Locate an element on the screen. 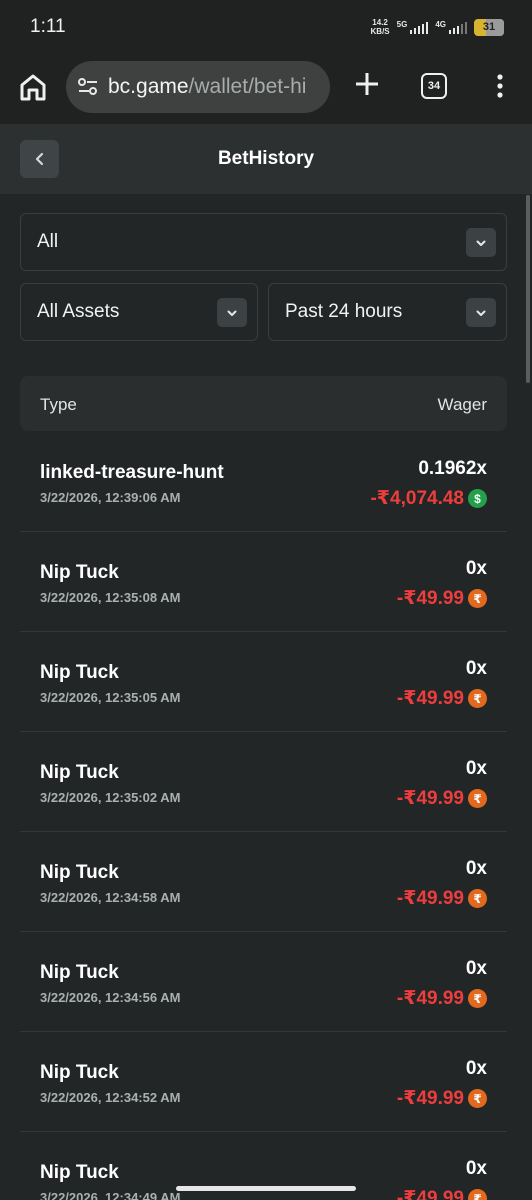  page-header: BetHistory is located at coordinates (266, 159).